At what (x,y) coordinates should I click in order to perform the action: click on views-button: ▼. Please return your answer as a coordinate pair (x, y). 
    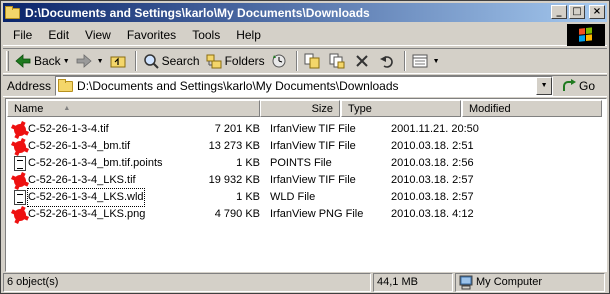
    Looking at the image, I should click on (426, 61).